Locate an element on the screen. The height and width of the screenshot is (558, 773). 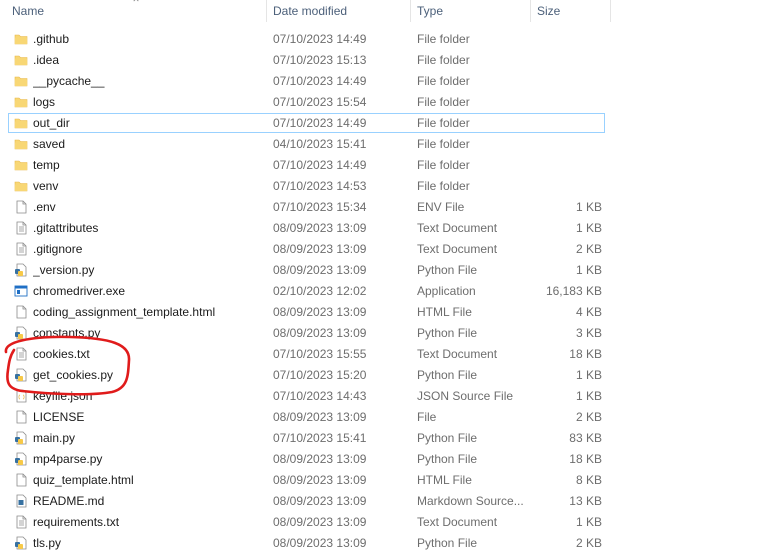
file-name: .gitattributes is located at coordinates (149, 228).